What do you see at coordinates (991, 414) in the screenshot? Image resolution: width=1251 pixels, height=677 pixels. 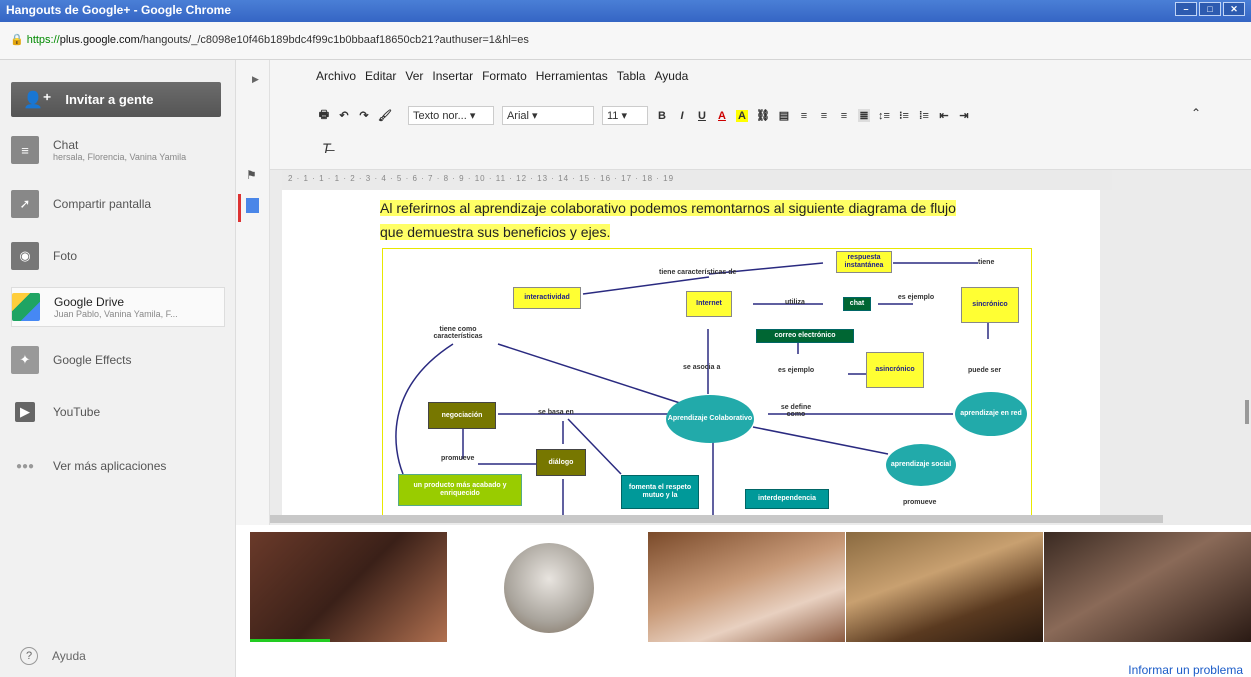 I see `node-en-red: aprendizaje en red` at bounding box center [991, 414].